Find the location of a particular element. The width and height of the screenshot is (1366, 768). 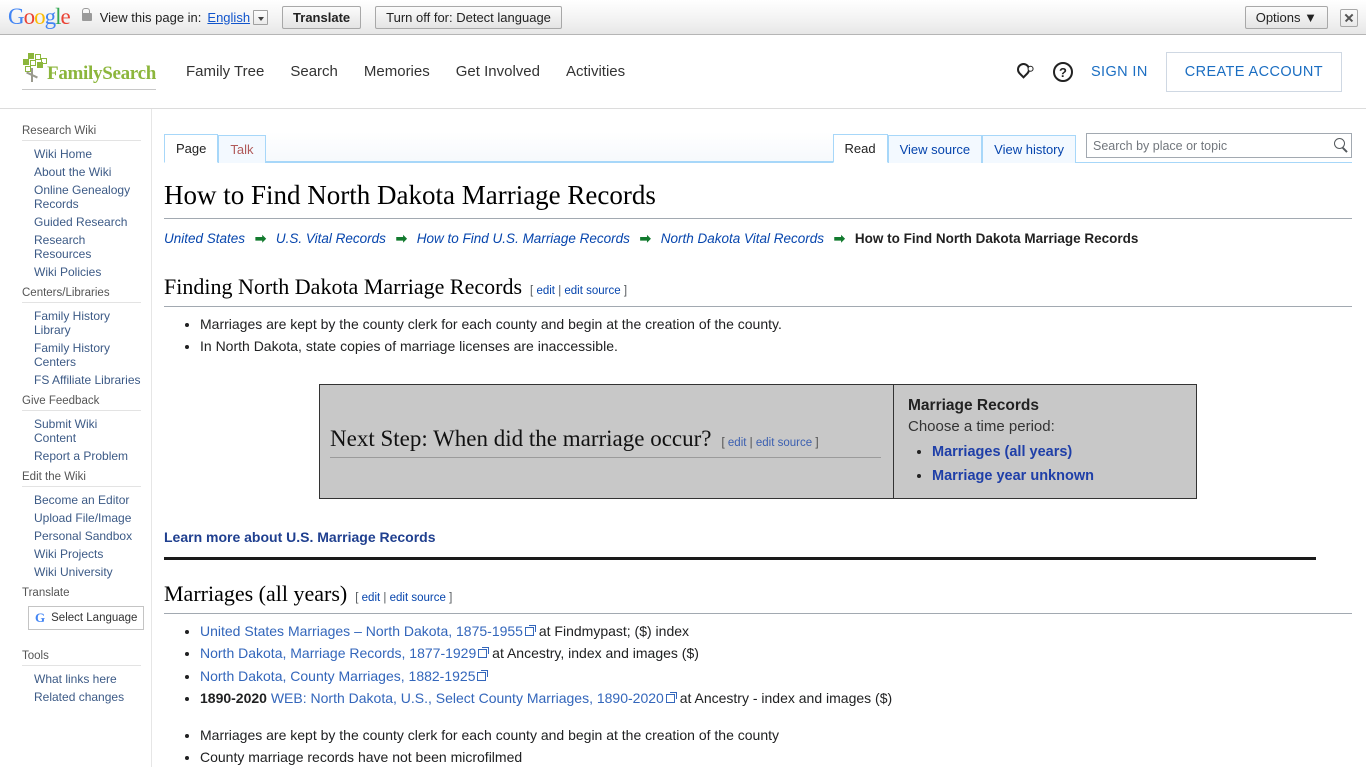

sidebar-item-become-an-editor: Become an Editor is located at coordinates (81, 500).